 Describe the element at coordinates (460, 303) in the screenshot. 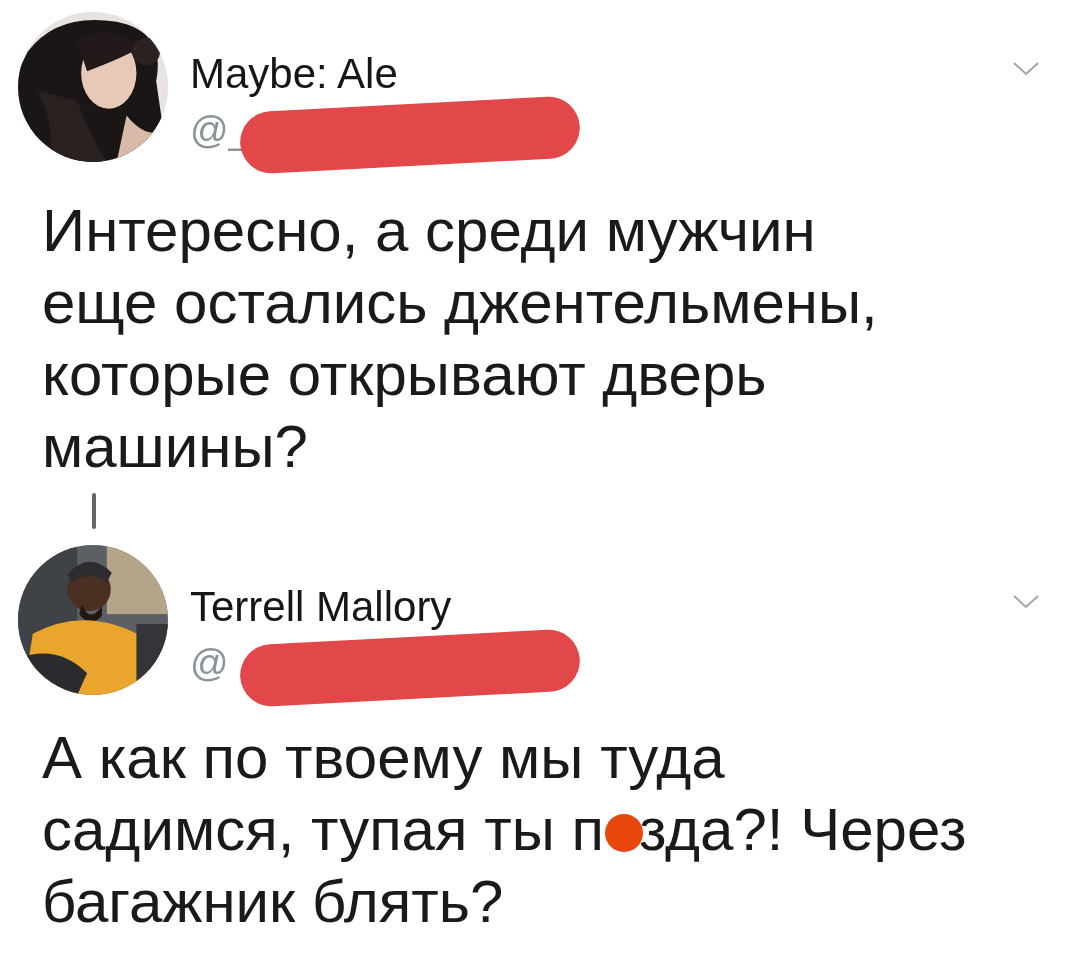

I see `tweet-text: еще остались джентельмены,` at that location.